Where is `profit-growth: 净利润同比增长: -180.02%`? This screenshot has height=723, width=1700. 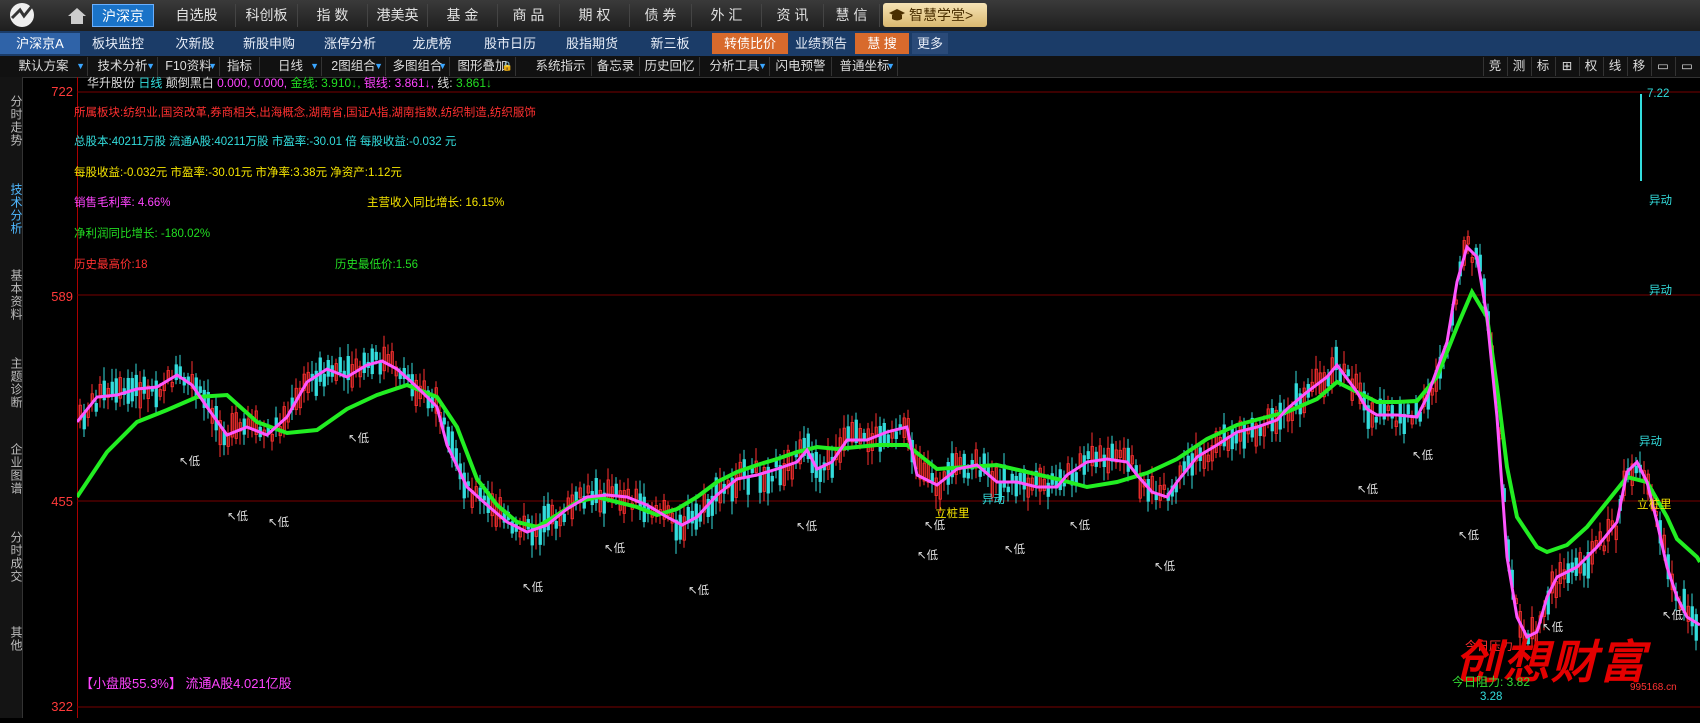
profit-growth: 净利润同比增长: -180.02% is located at coordinates (142, 234).